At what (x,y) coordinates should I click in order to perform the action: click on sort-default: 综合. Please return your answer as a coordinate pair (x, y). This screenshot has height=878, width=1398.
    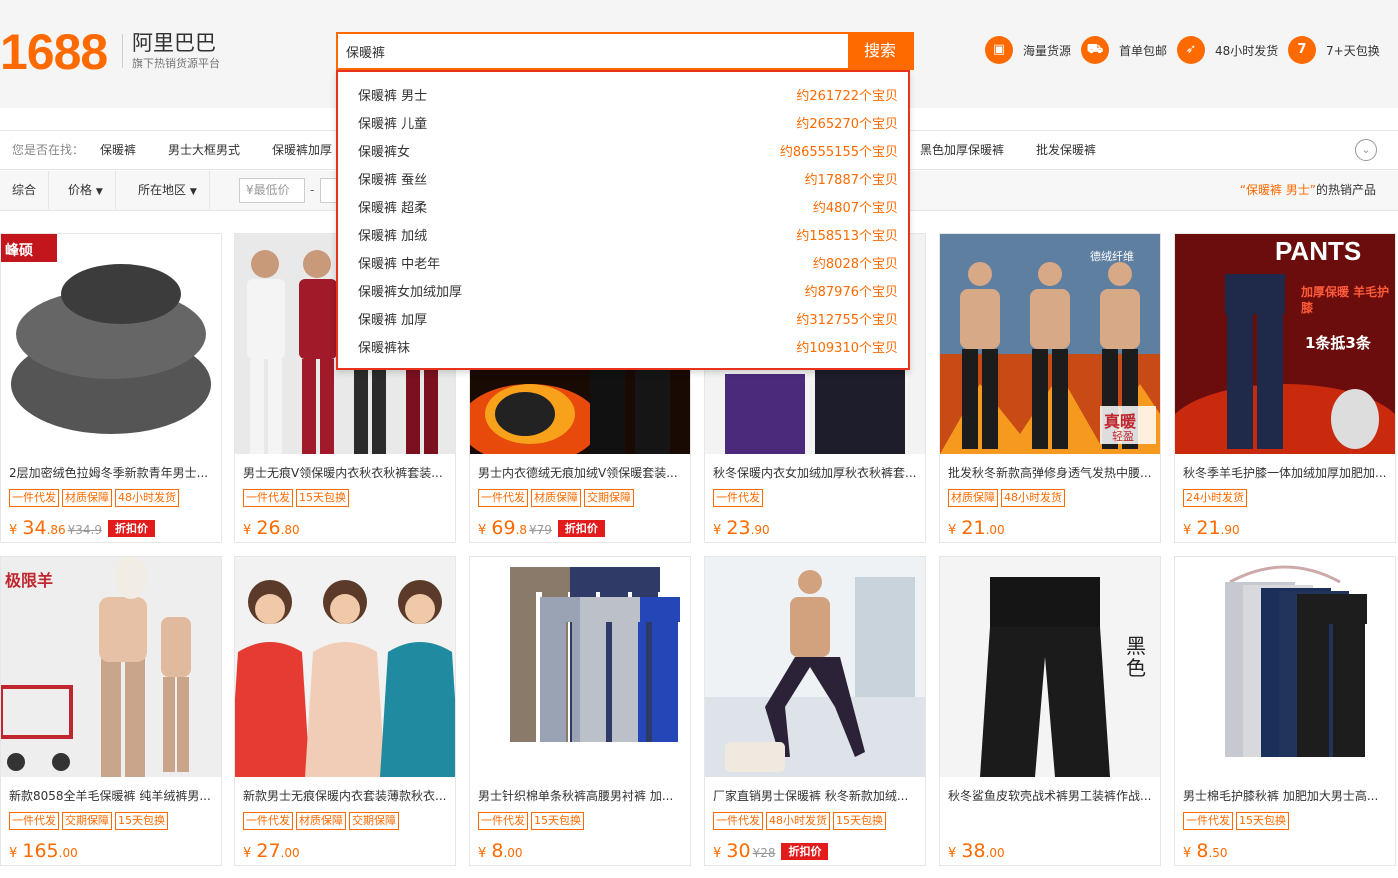
    Looking at the image, I should click on (25, 190).